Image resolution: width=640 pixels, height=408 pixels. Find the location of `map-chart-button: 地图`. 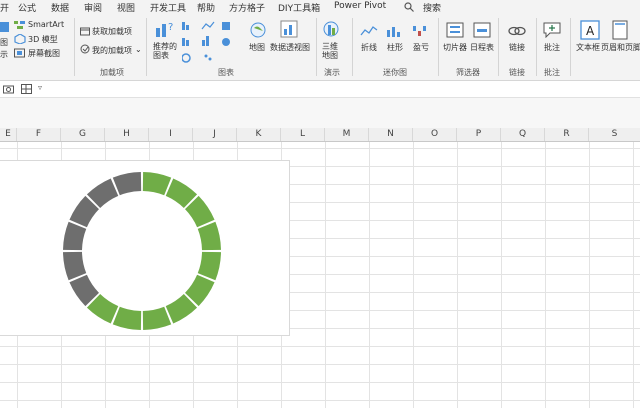

map-chart-button: 地图 is located at coordinates (257, 47).